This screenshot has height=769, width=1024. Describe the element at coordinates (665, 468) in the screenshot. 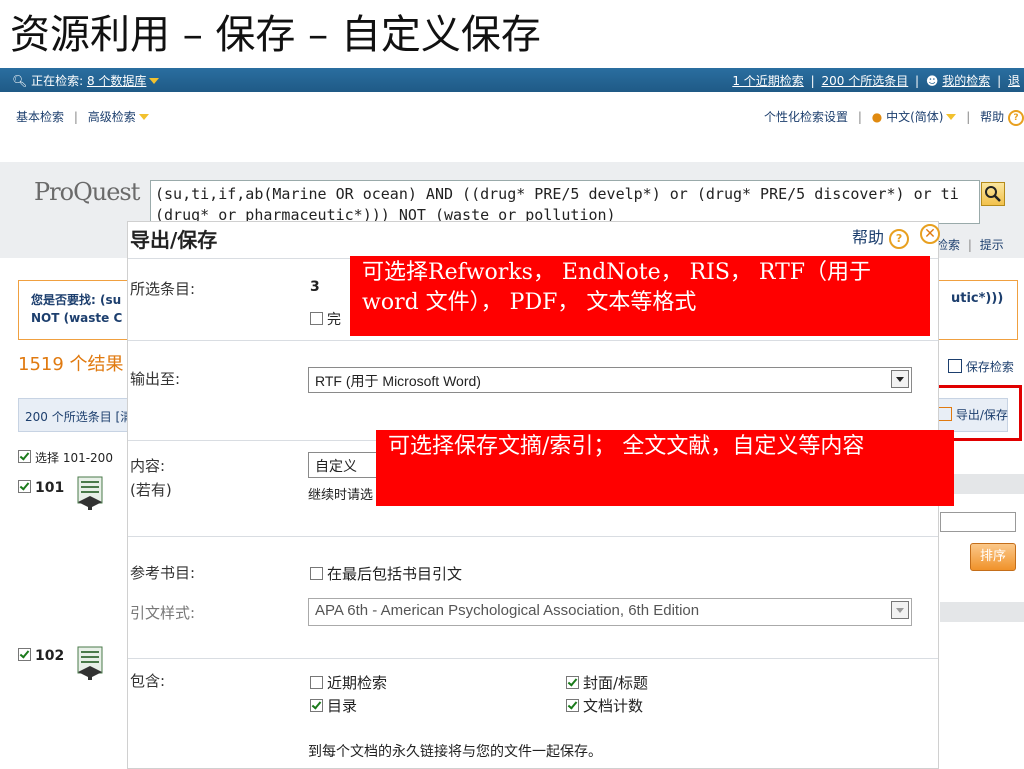

I see `content-callout: 可选择保存文摘/索引； 全文文献，自定义等内容` at that location.